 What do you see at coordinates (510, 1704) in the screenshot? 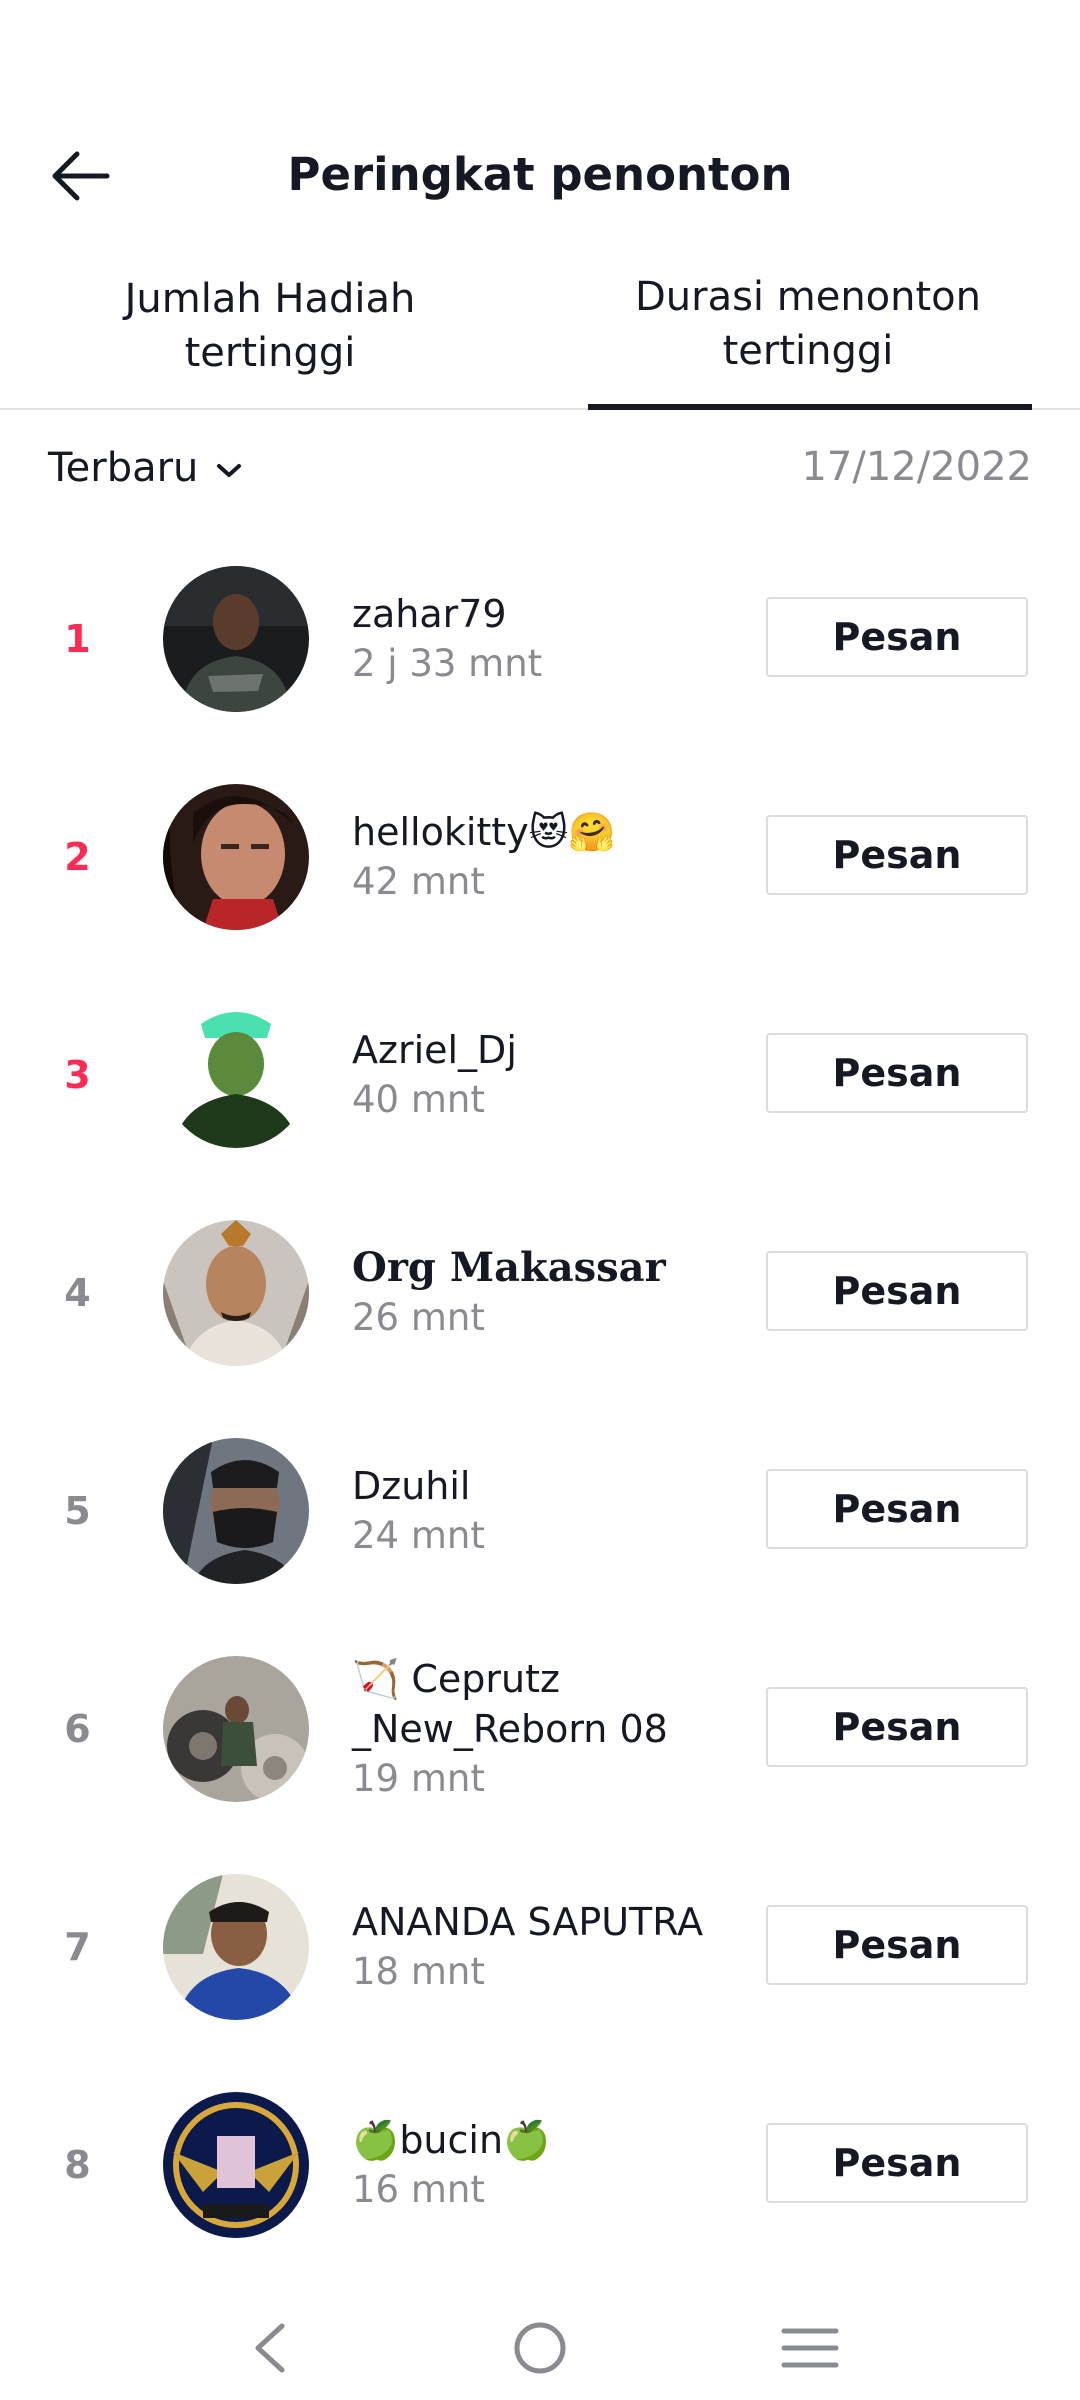
I see `viewer-name: 🏹 Ceprutz _New_Reborn 08` at bounding box center [510, 1704].